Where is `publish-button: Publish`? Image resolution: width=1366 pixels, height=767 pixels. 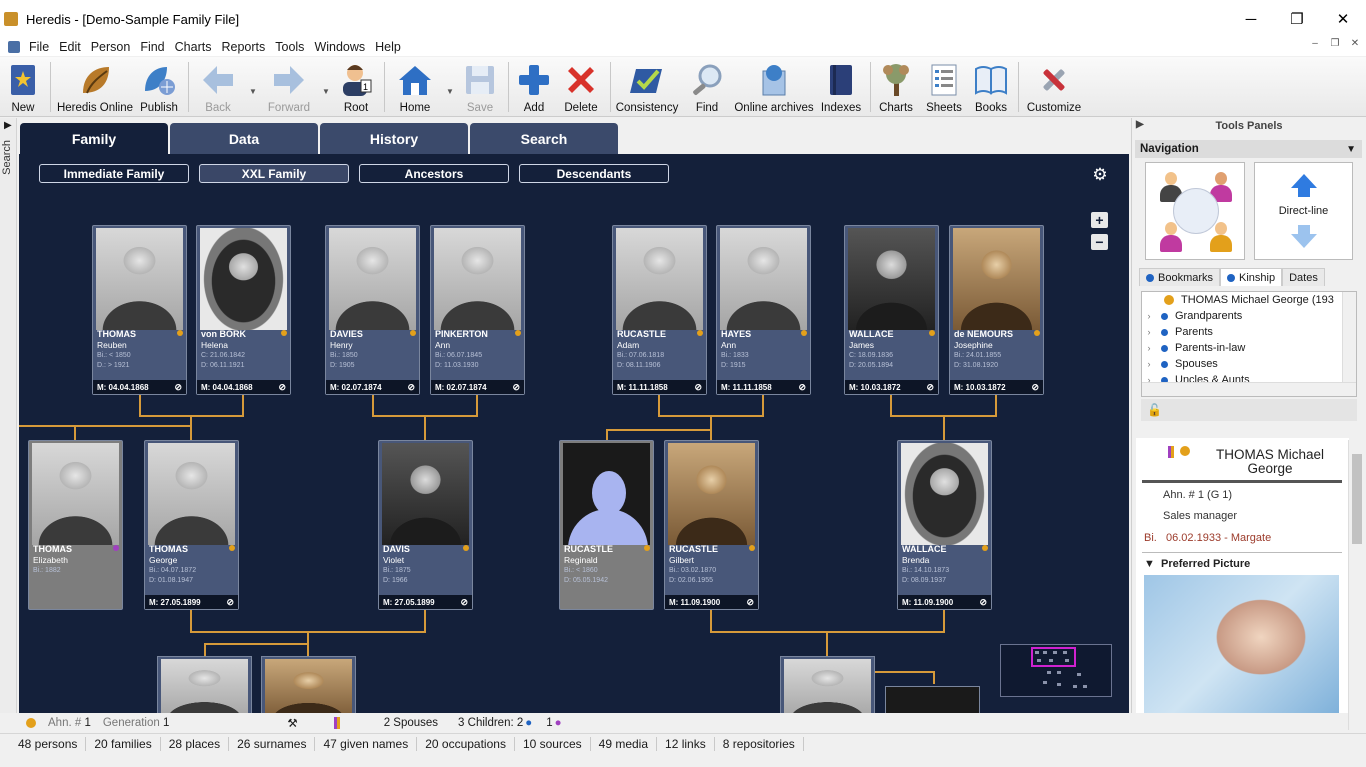 publish-button: Publish is located at coordinates (159, 87).